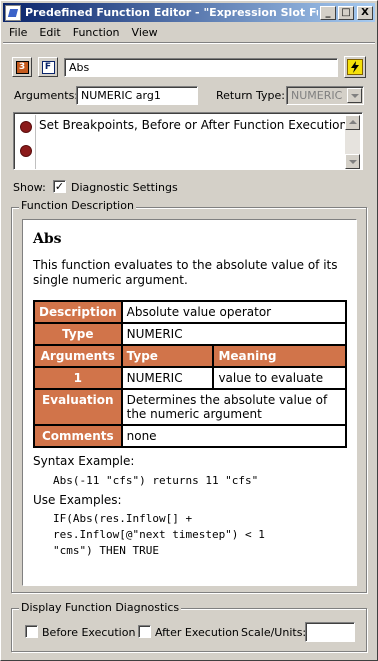  Describe the element at coordinates (29, 187) in the screenshot. I see `show-label: Show:` at that location.